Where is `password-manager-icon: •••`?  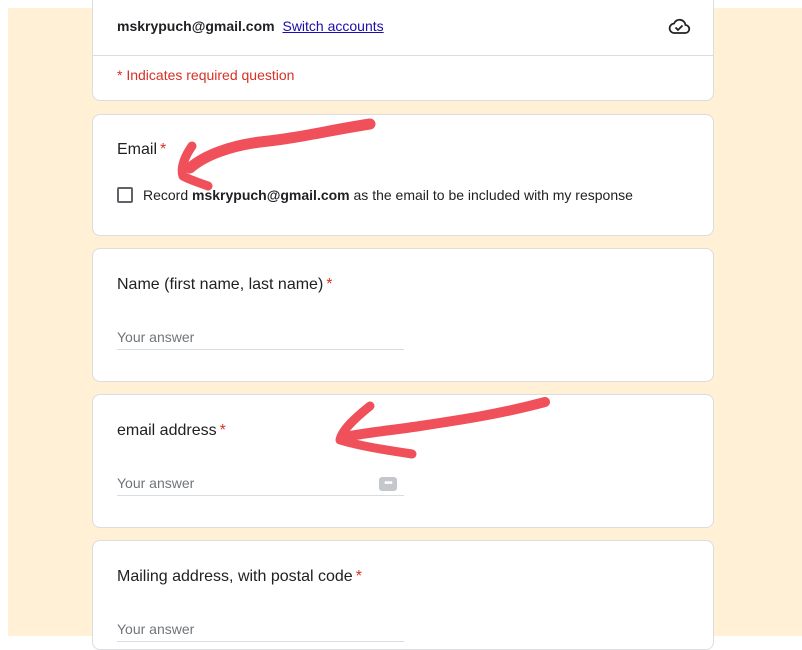 password-manager-icon: ••• is located at coordinates (388, 484).